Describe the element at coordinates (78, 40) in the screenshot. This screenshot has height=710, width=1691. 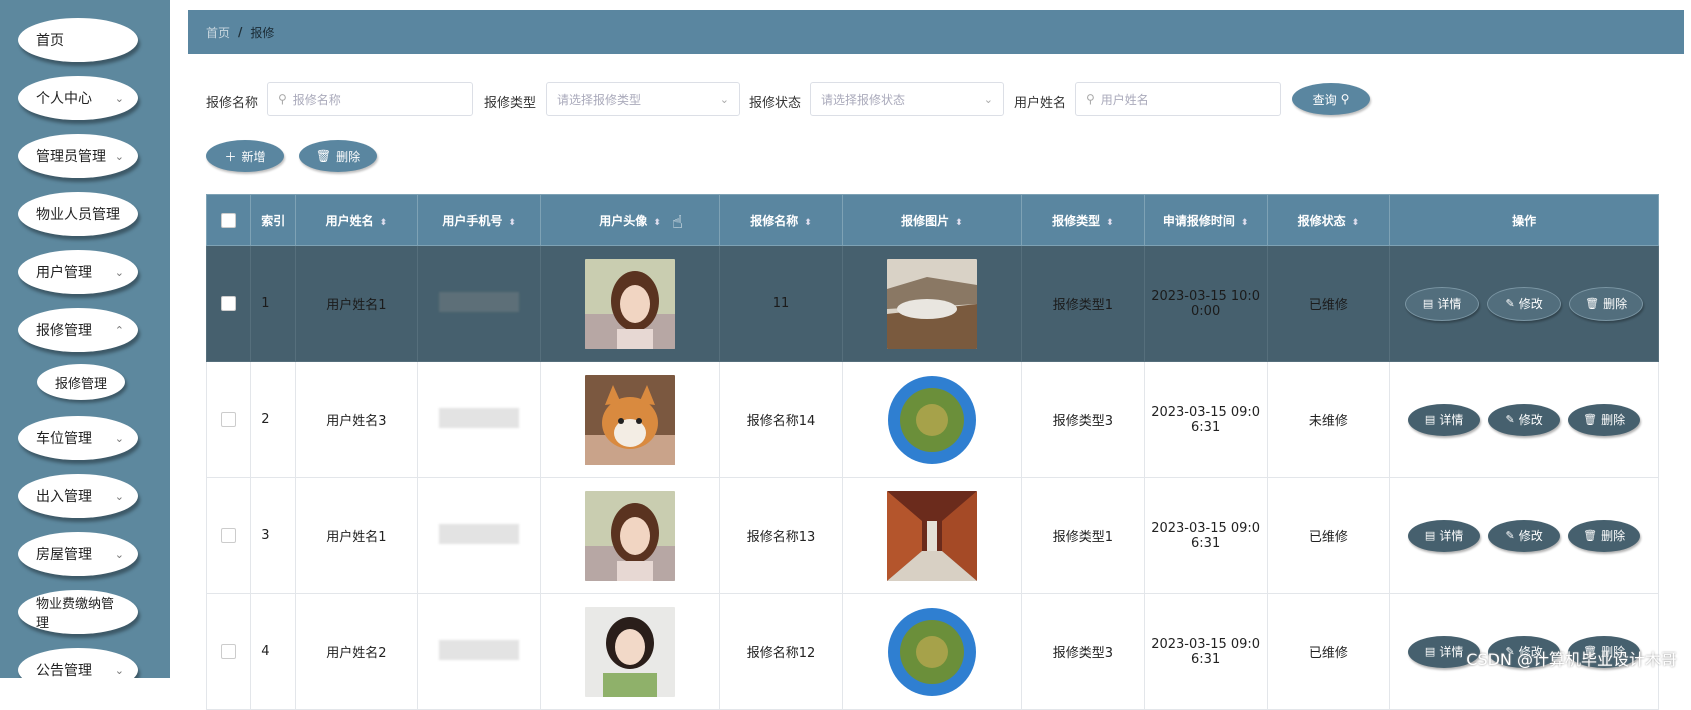
I see `menu-home: 首页` at that location.